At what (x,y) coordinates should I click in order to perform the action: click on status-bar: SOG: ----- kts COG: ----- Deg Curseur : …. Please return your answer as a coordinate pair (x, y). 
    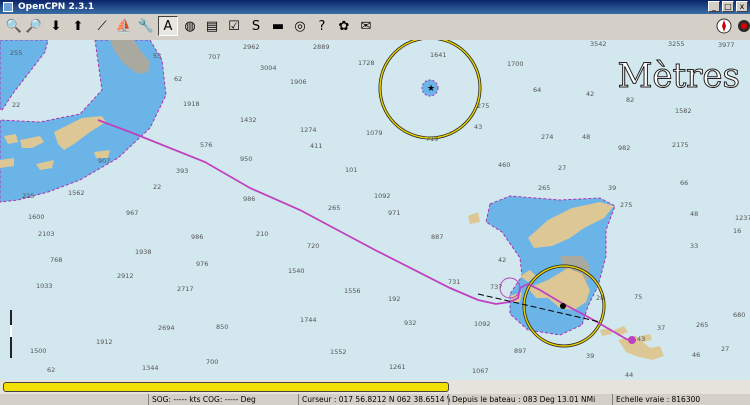
    Looking at the image, I should click on (375, 399).